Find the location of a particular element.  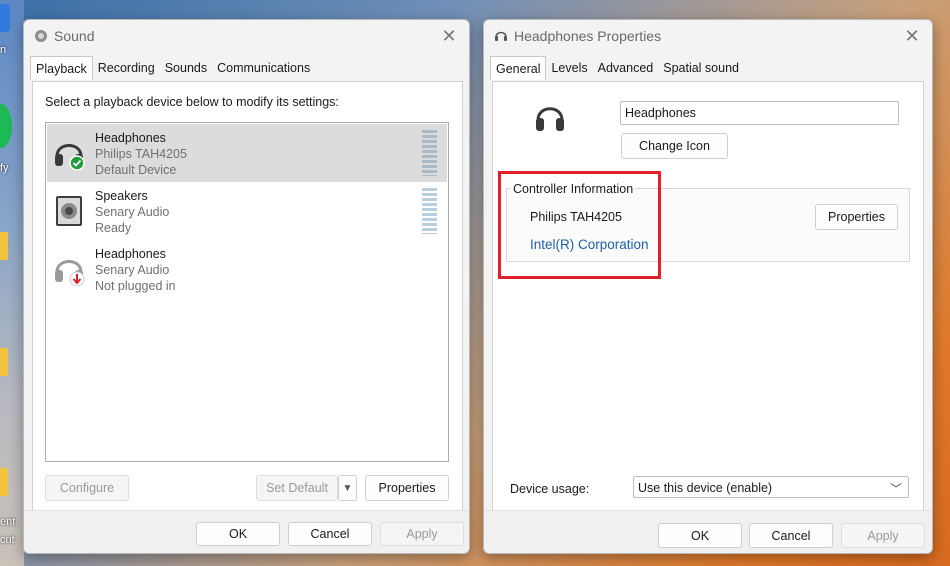

speaker-icon is located at coordinates (69, 211).